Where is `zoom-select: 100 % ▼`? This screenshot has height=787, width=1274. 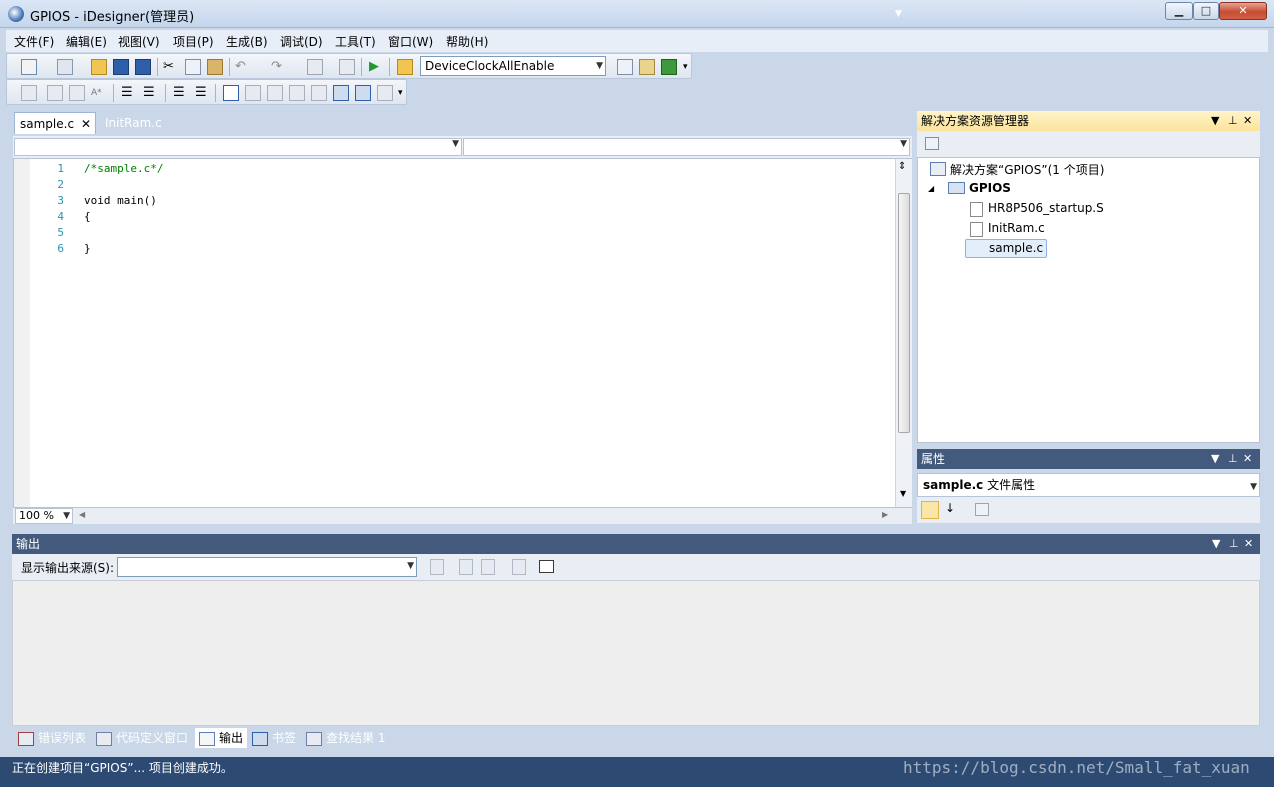
zoom-select: 100 % ▼ is located at coordinates (44, 516).